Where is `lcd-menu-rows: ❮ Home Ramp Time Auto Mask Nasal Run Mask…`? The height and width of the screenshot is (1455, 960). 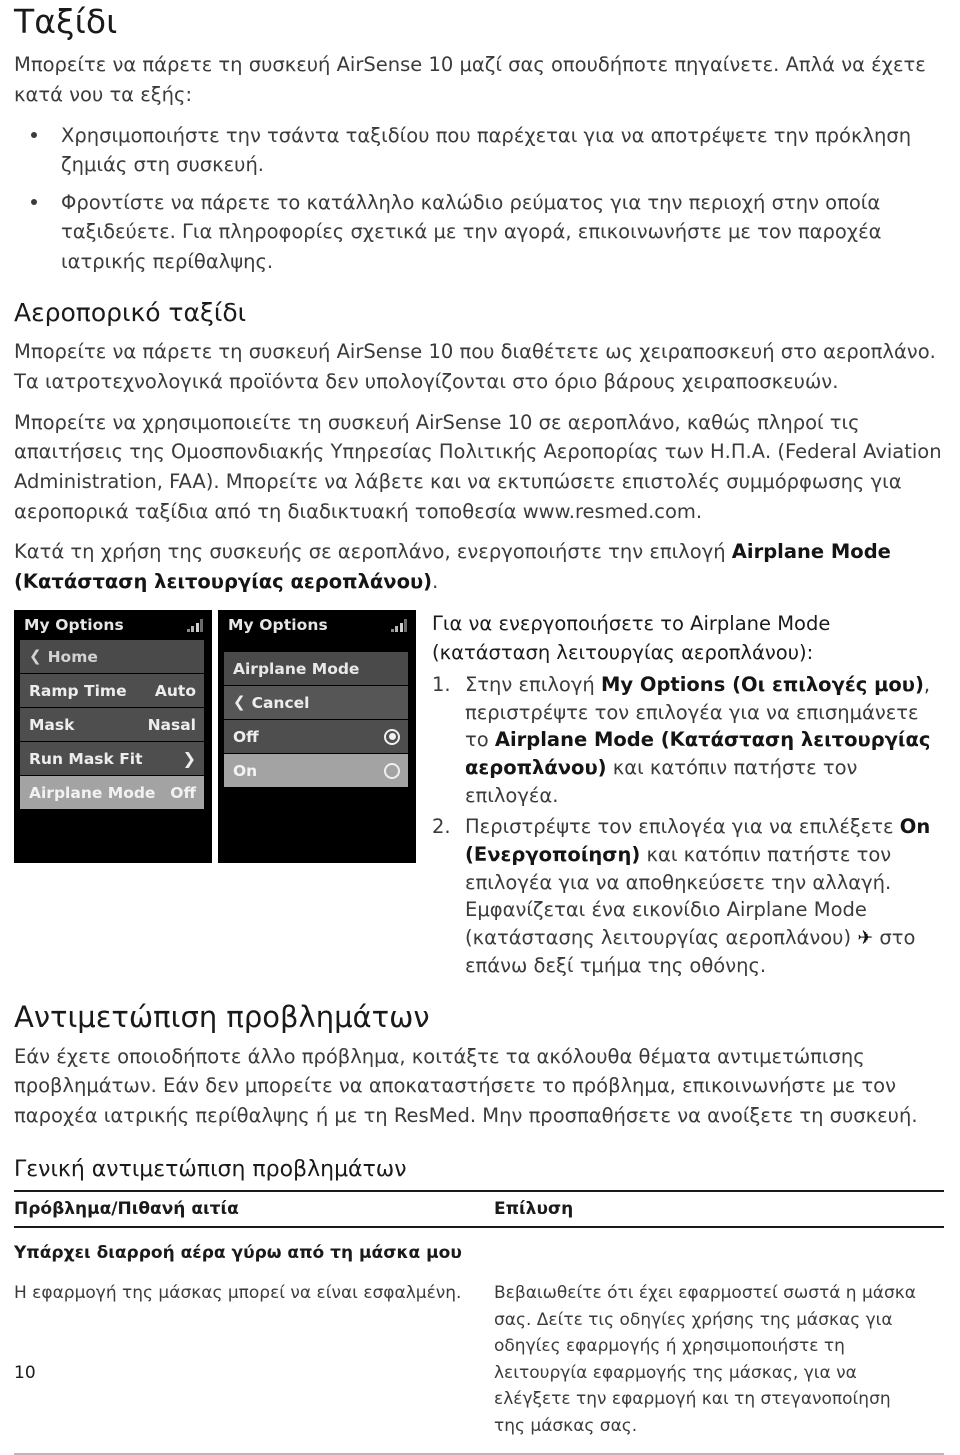
lcd-menu-rows: ❮ Home Ramp Time Auto Mask Nasal Run Mask… is located at coordinates (113, 725).